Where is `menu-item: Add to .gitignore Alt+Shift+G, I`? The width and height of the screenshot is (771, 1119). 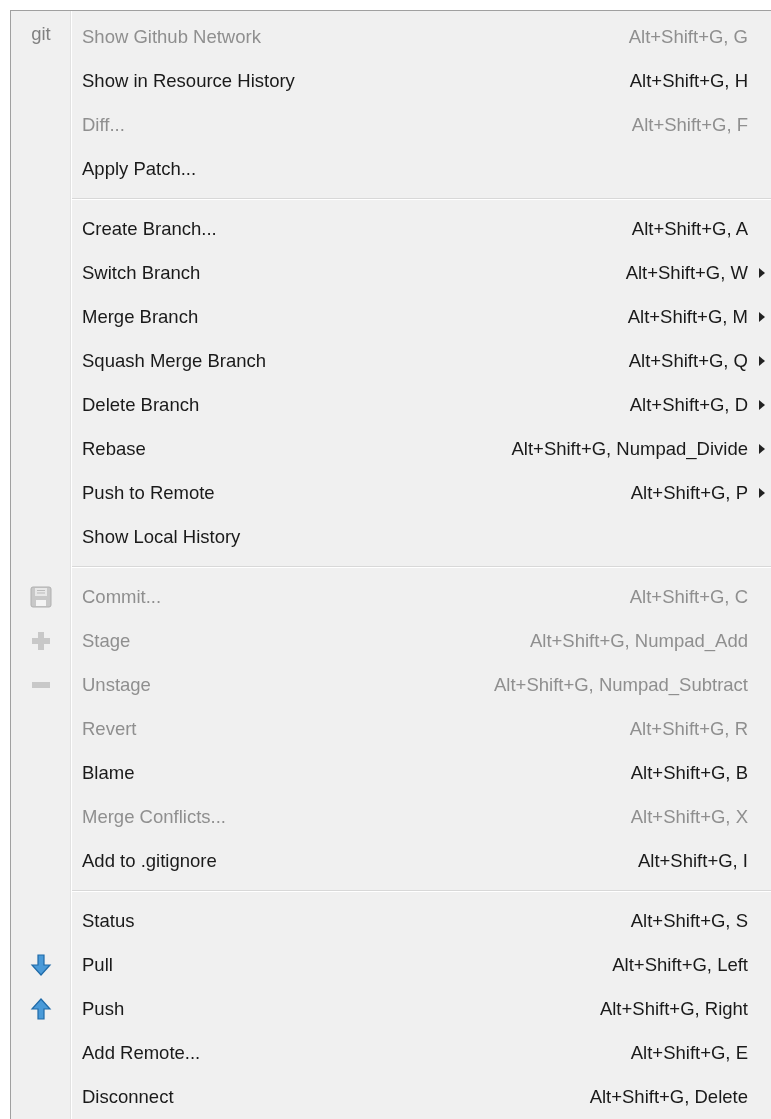 menu-item: Add to .gitignore Alt+Shift+G, I is located at coordinates (391, 861).